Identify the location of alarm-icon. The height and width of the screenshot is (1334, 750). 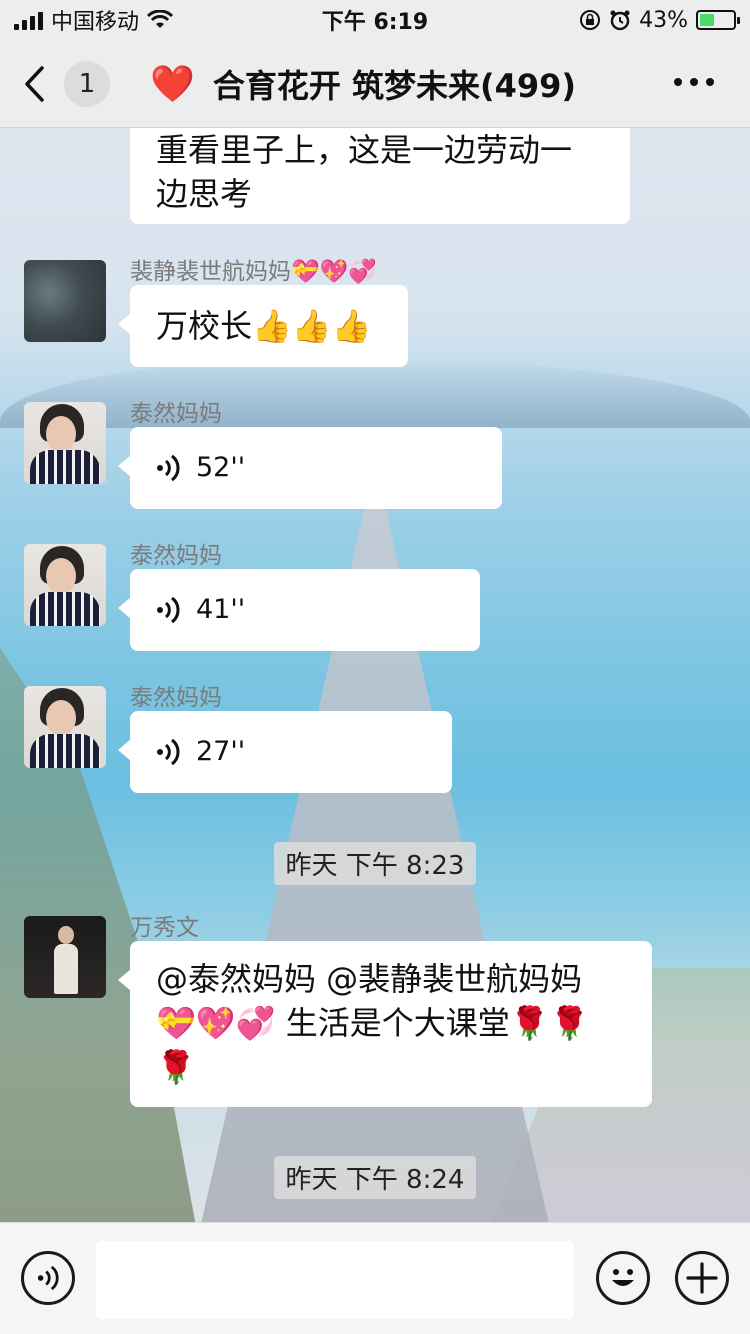
(620, 20).